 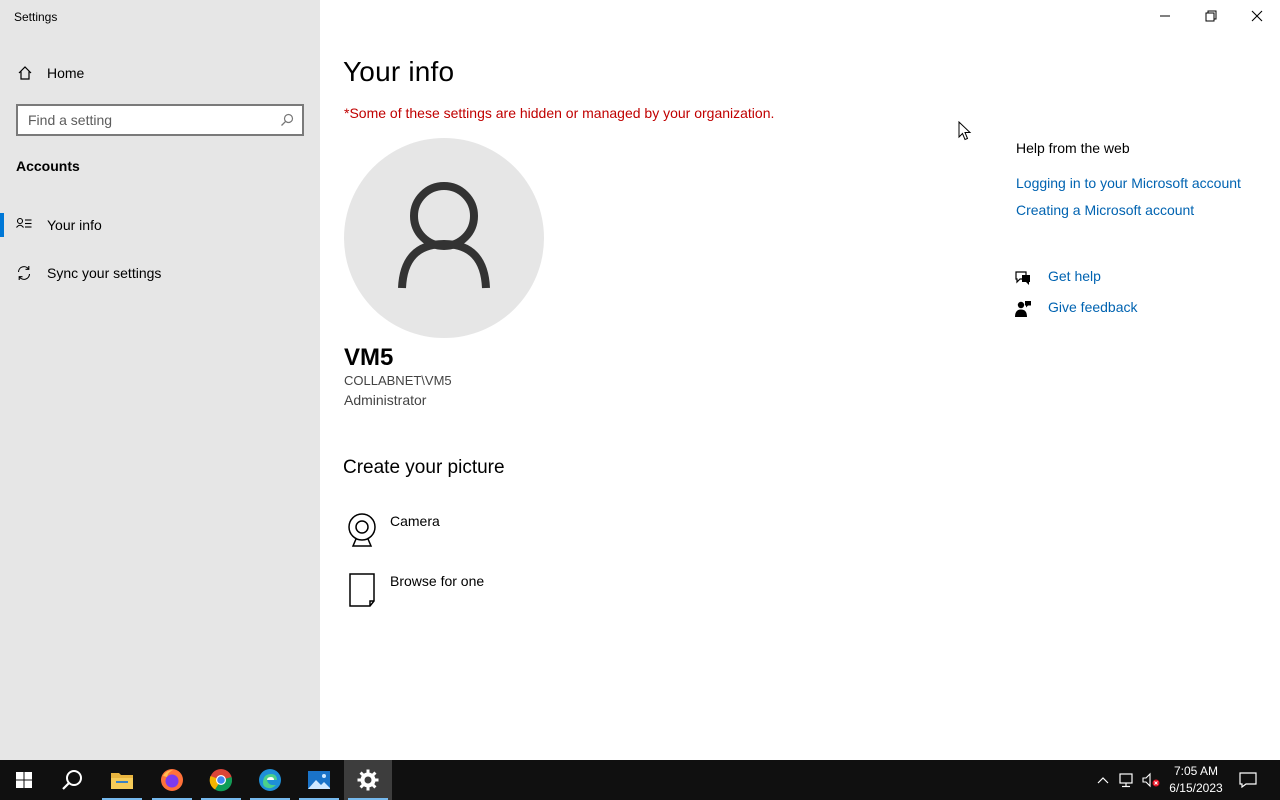 I want to click on camera-icon, so click(x=362, y=531).